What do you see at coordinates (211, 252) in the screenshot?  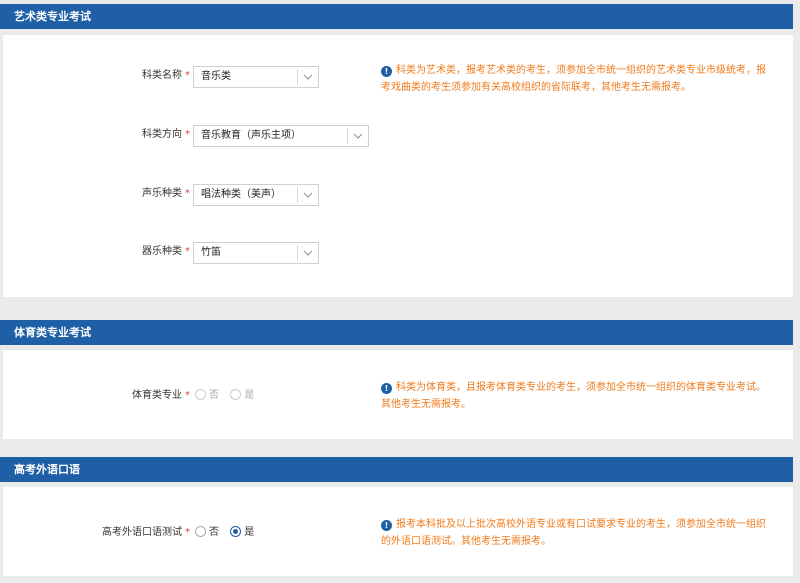 I see `instrument-type-value: 竹笛` at bounding box center [211, 252].